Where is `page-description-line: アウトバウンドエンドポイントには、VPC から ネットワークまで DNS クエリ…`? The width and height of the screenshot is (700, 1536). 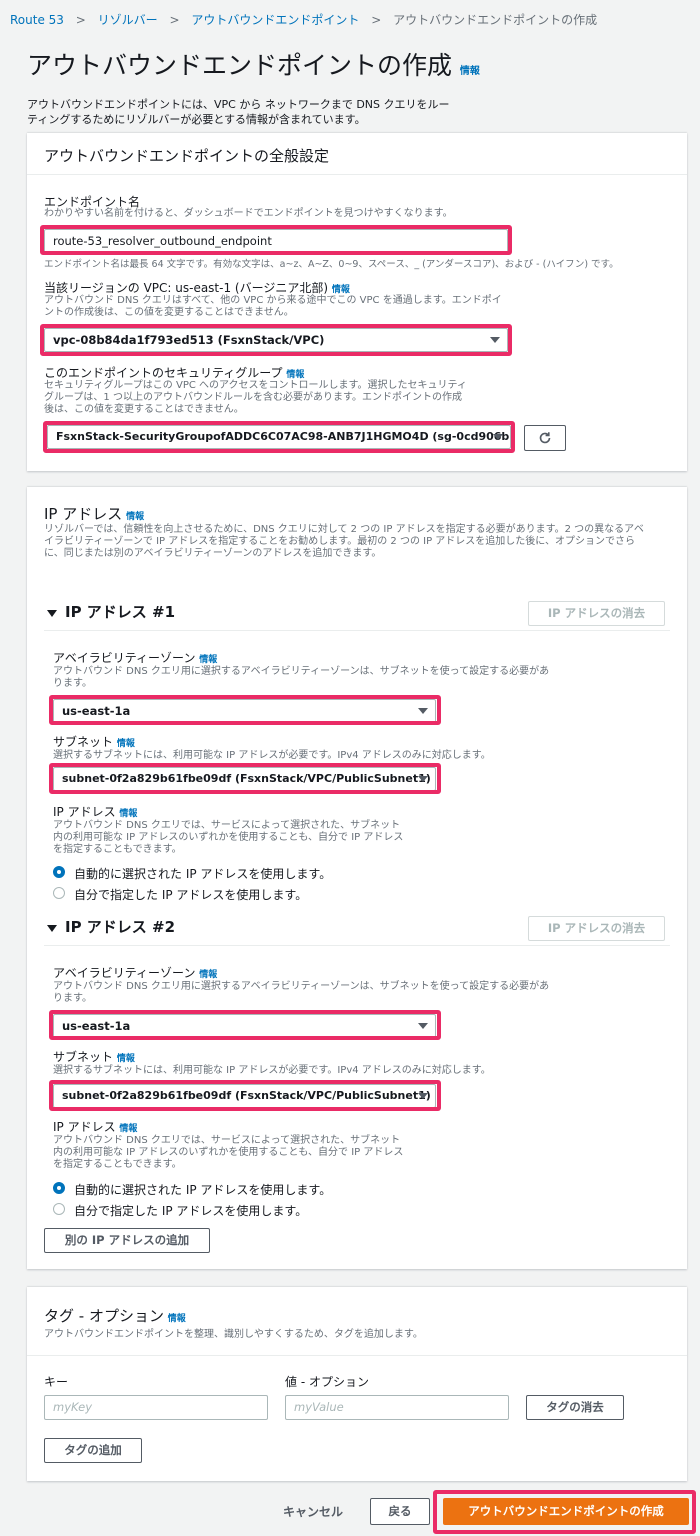
page-description-line: アウトバウンドエンドポイントには、VPC から ネットワークまで DNS クエリ… is located at coordinates (238, 104).